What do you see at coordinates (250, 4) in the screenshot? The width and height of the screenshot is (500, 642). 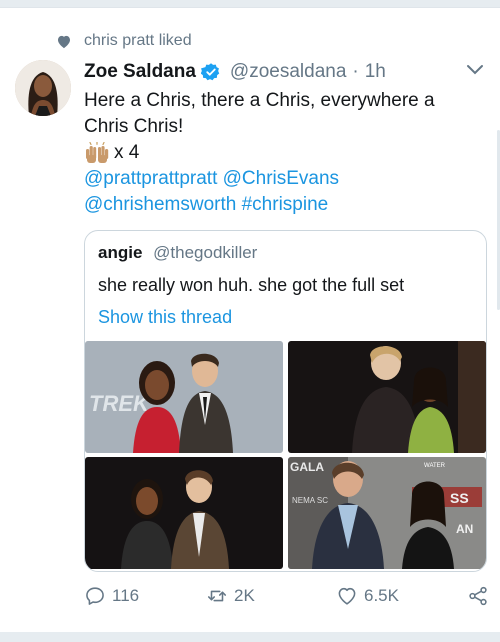 I see `top-divider` at bounding box center [250, 4].